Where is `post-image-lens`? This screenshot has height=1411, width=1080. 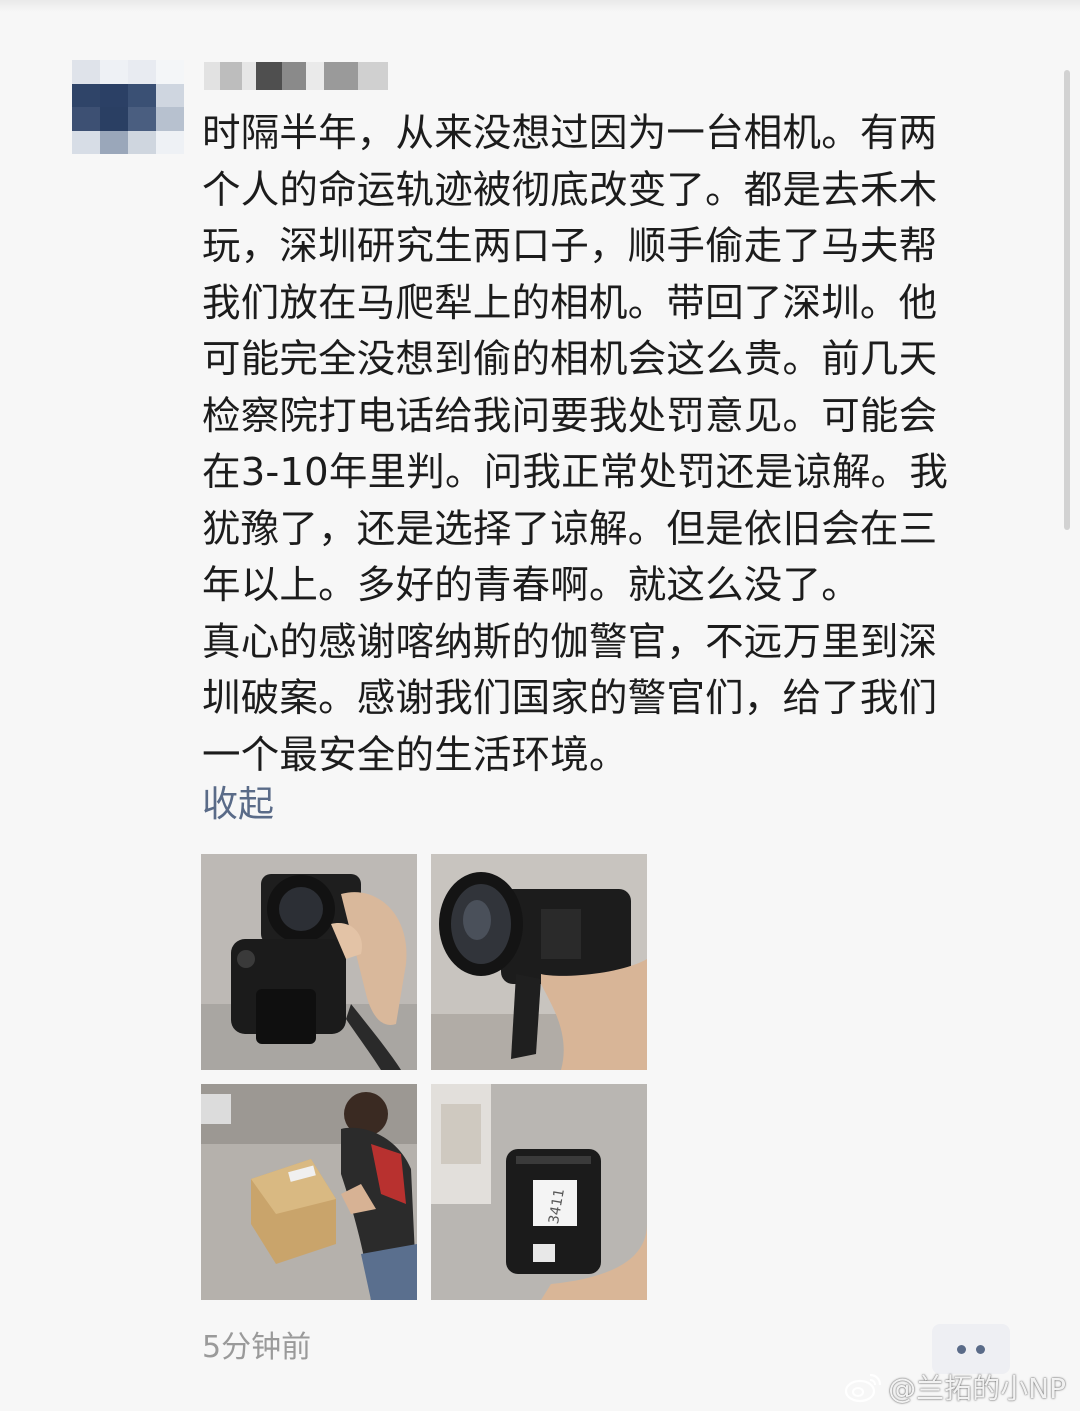
post-image-lens is located at coordinates (539, 962).